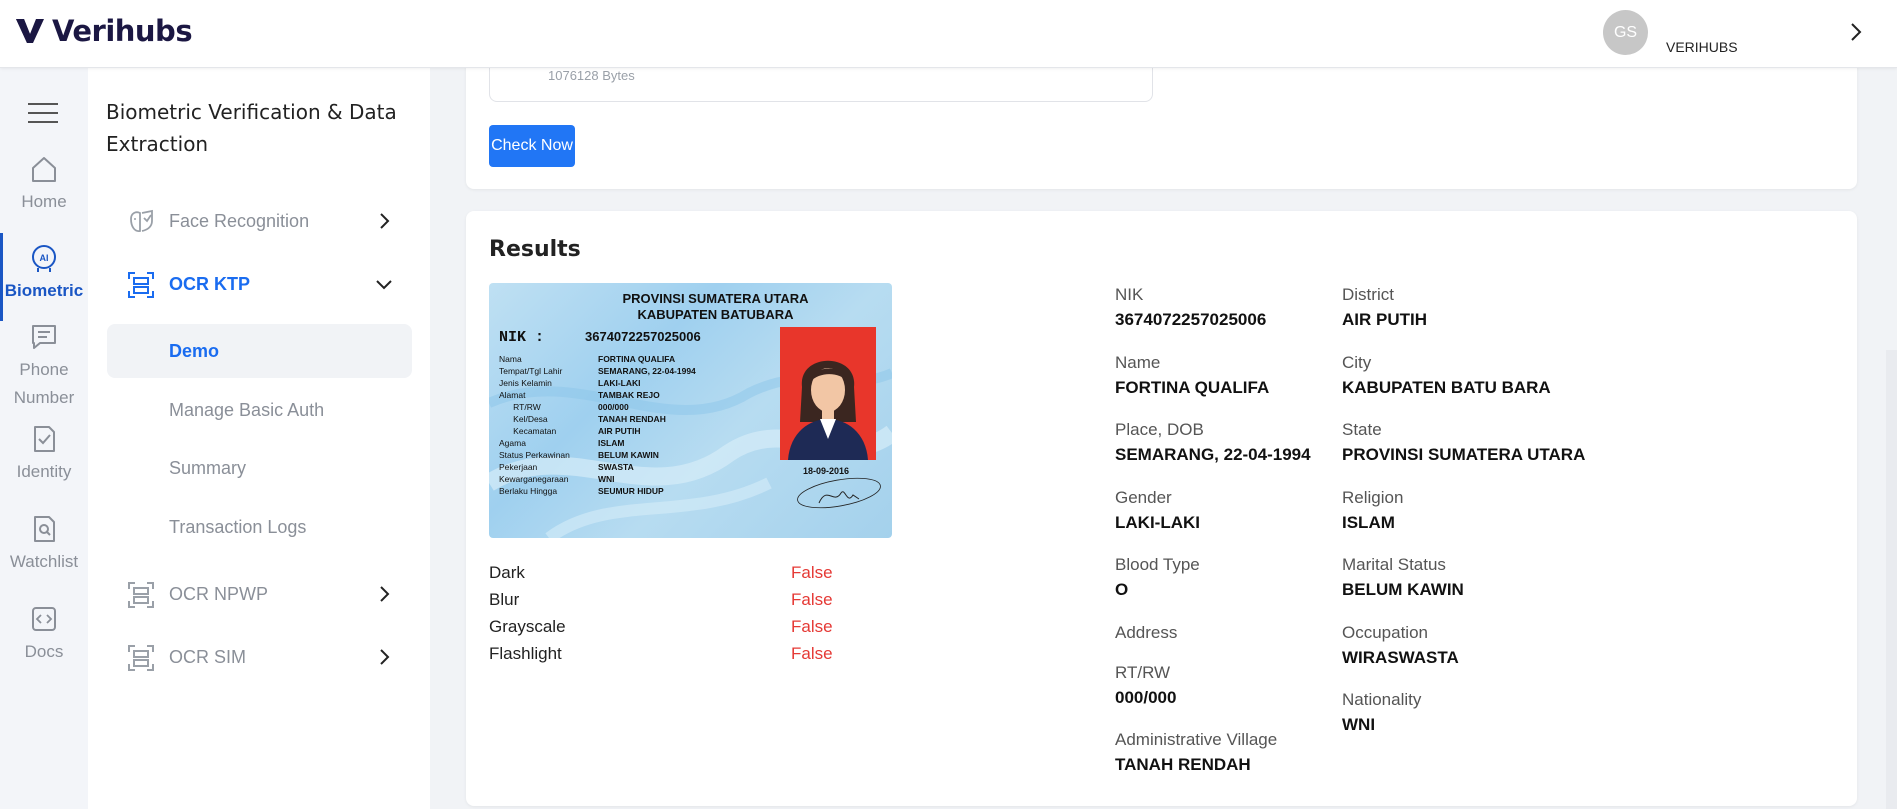 The image size is (1897, 809). Describe the element at coordinates (259, 468) in the screenshot. I see `subnav-summary: Summary` at that location.